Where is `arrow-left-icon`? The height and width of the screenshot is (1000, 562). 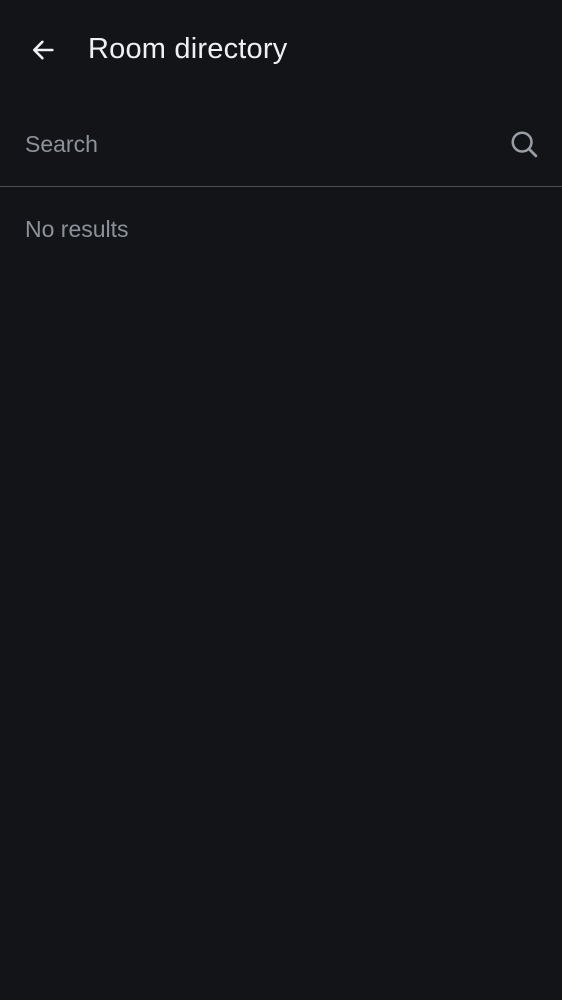 arrow-left-icon is located at coordinates (43, 50).